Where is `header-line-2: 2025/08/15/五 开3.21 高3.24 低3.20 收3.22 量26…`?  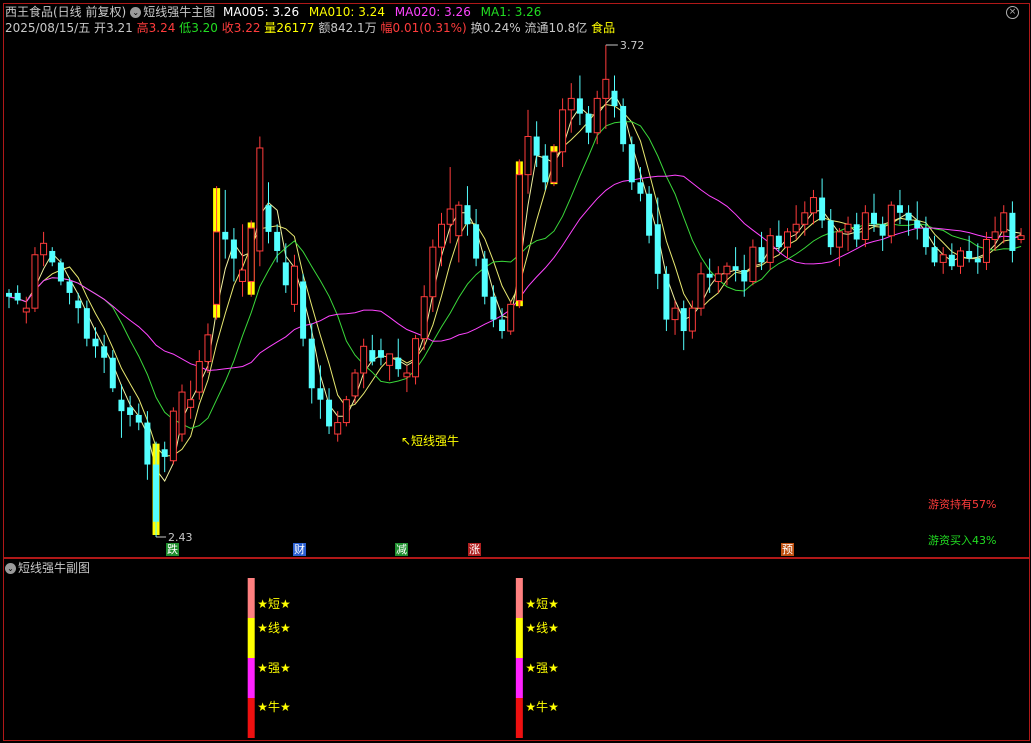 header-line-2: 2025/08/15/五 开3.21 高3.24 低3.20 收3.22 量26… is located at coordinates (310, 28).